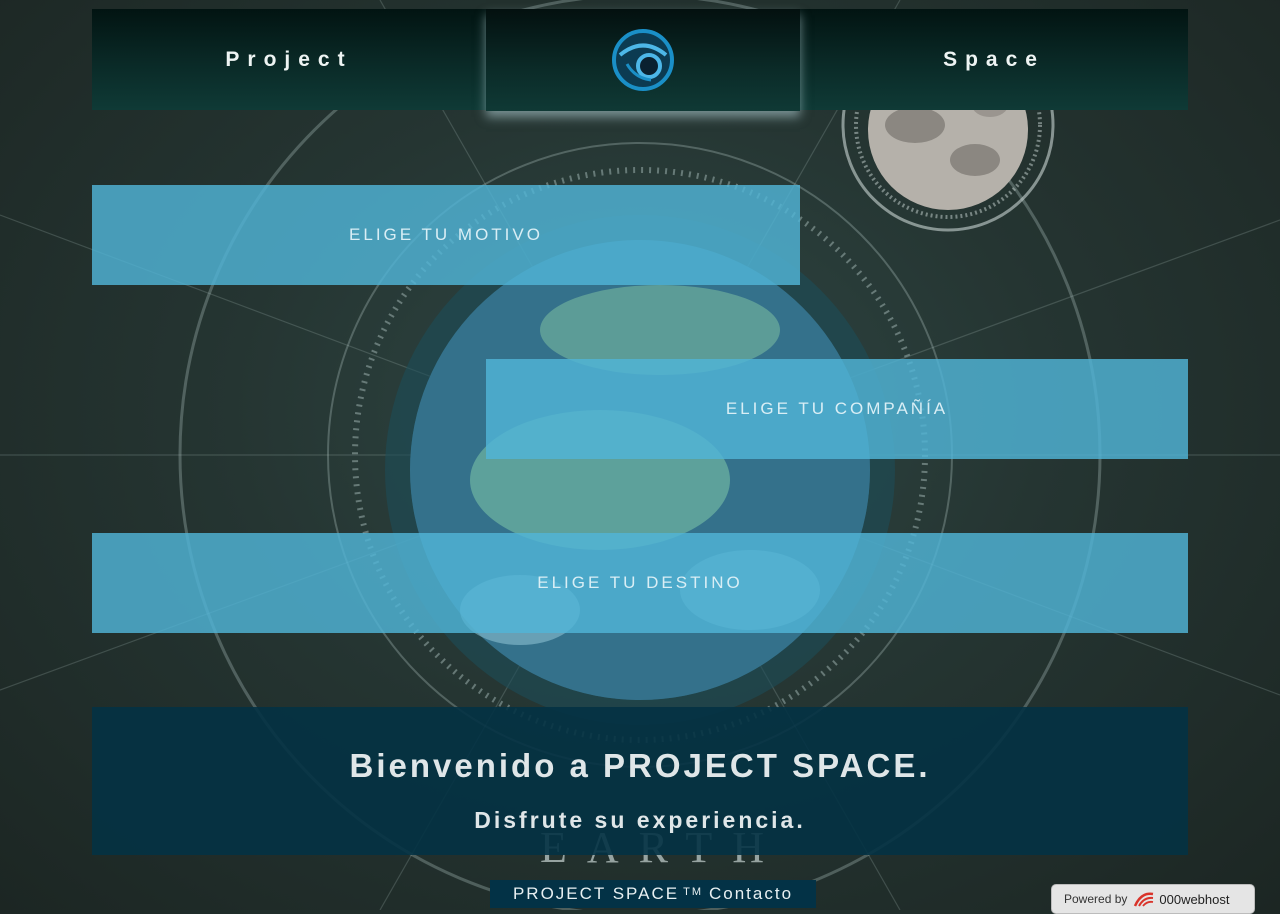 This screenshot has width=1280, height=914. I want to click on logo-link, so click(643, 60).